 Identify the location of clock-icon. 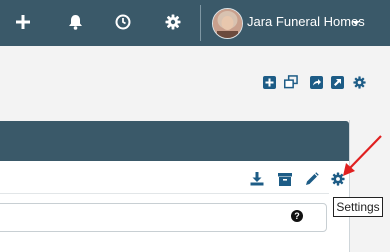
(123, 22).